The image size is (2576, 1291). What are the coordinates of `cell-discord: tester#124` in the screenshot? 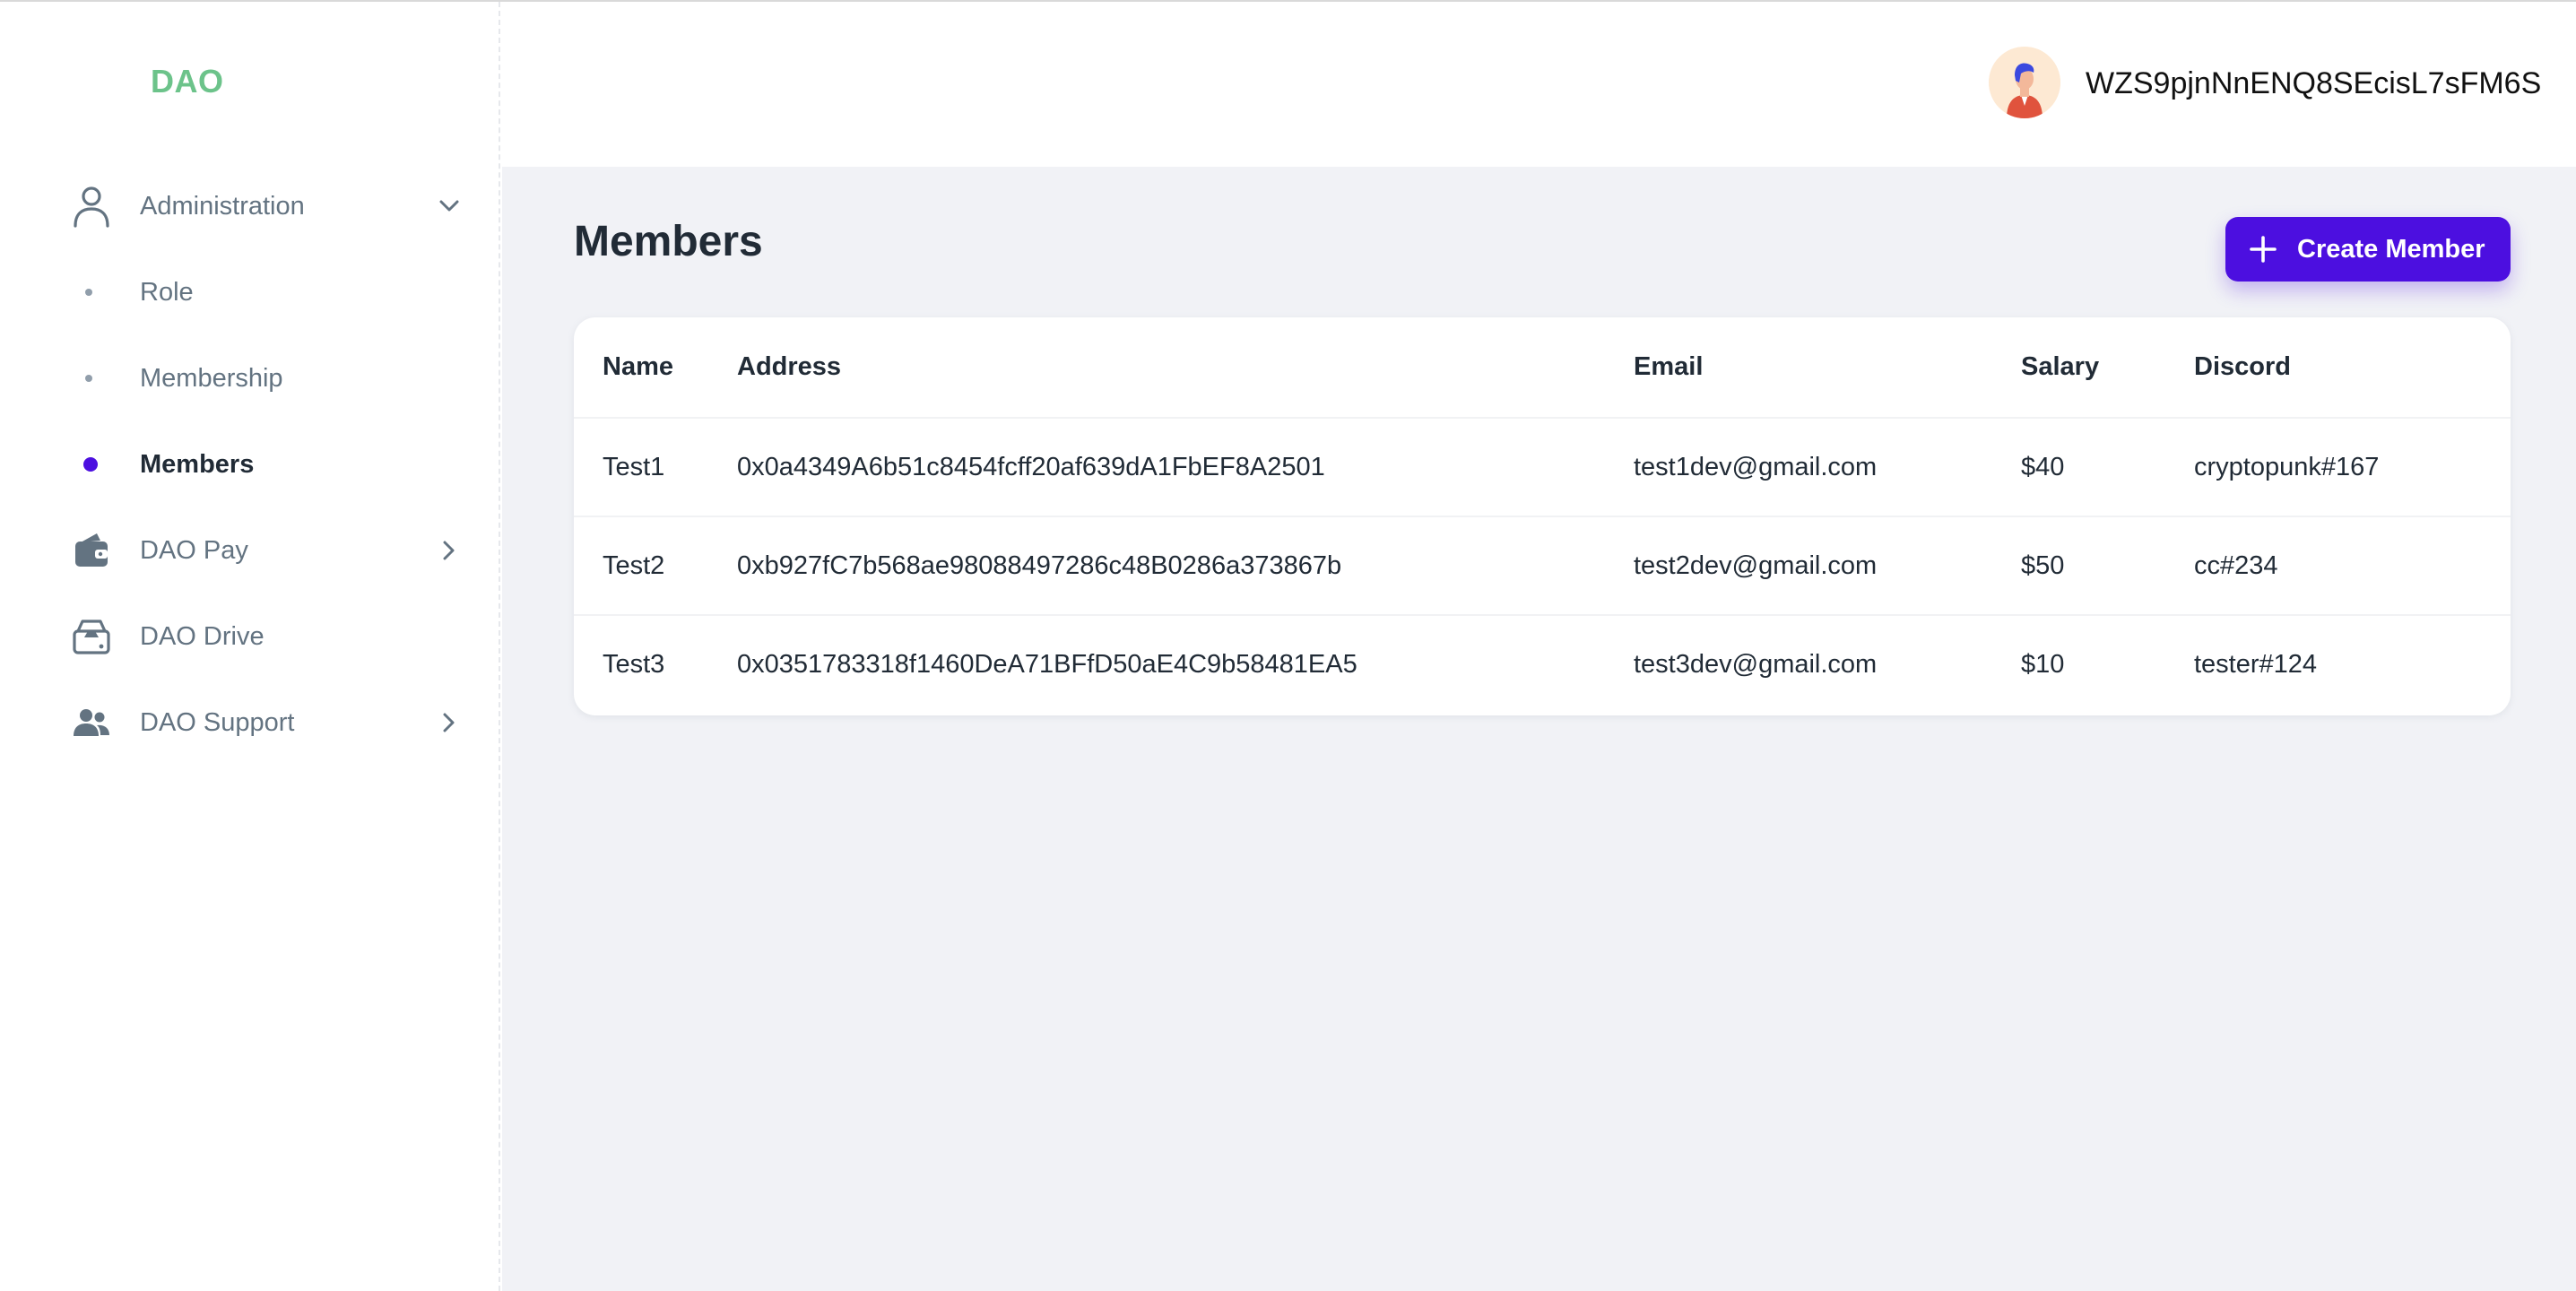 It's located at (2352, 664).